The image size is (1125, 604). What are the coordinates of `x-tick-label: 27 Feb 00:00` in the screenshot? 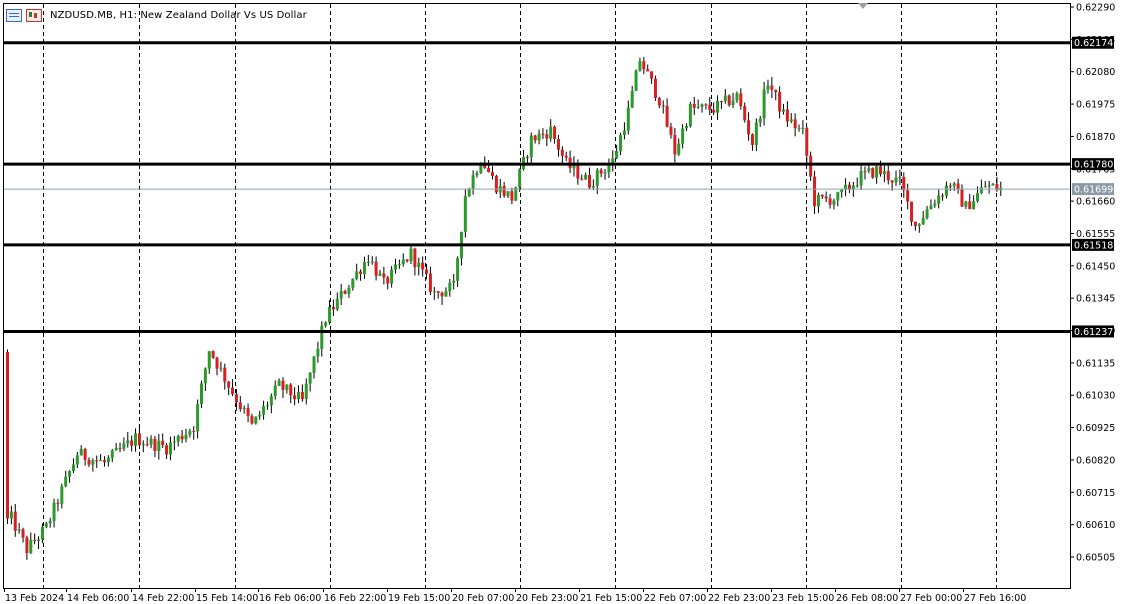 It's located at (931, 598).